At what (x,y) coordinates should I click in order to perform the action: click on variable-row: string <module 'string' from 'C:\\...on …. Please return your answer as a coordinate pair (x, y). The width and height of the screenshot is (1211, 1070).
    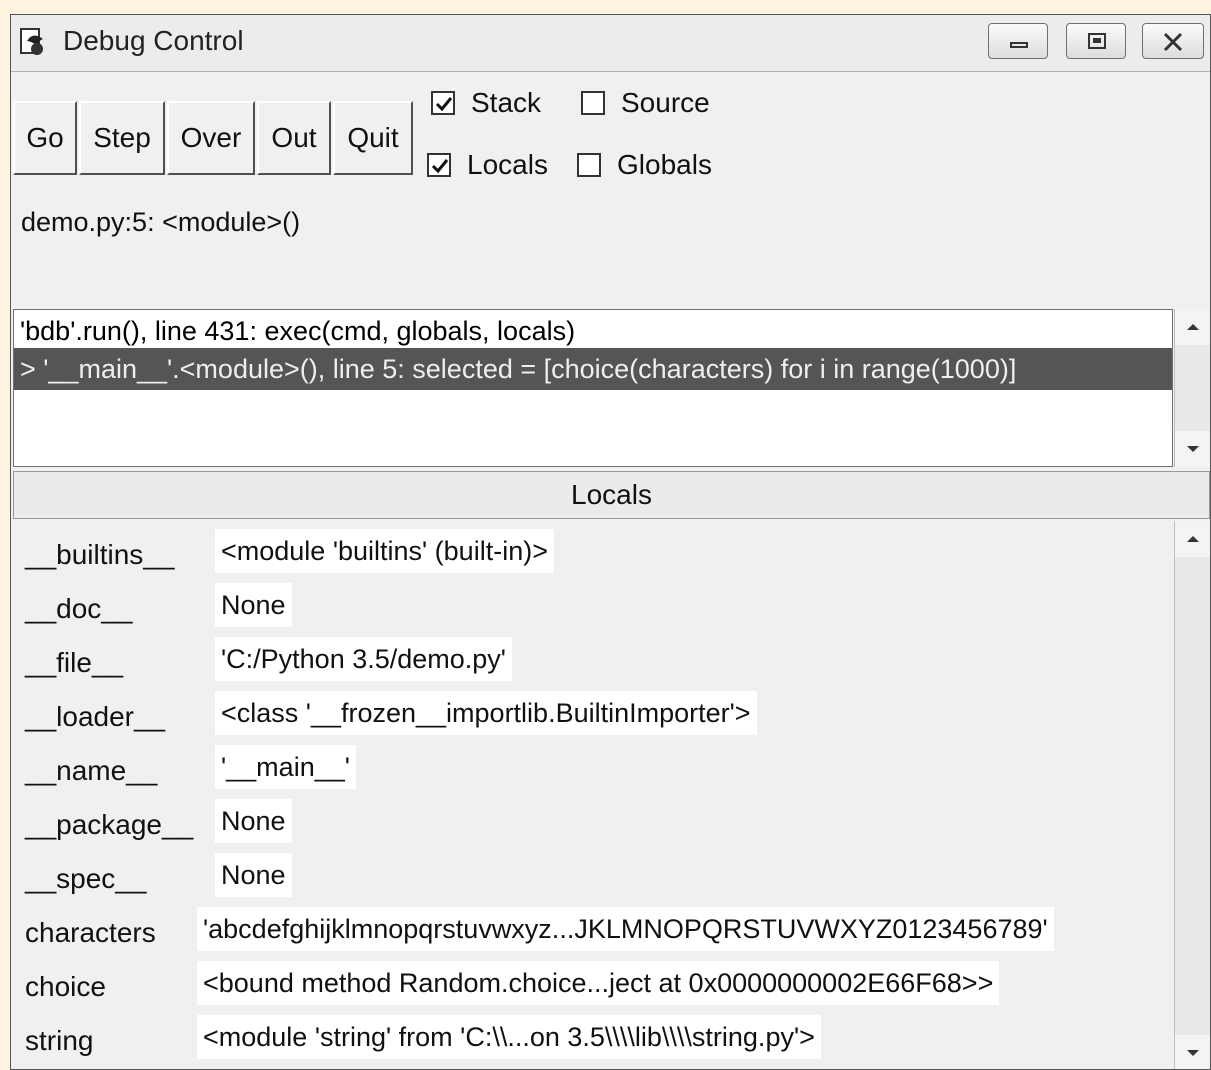
    Looking at the image, I should click on (593, 1038).